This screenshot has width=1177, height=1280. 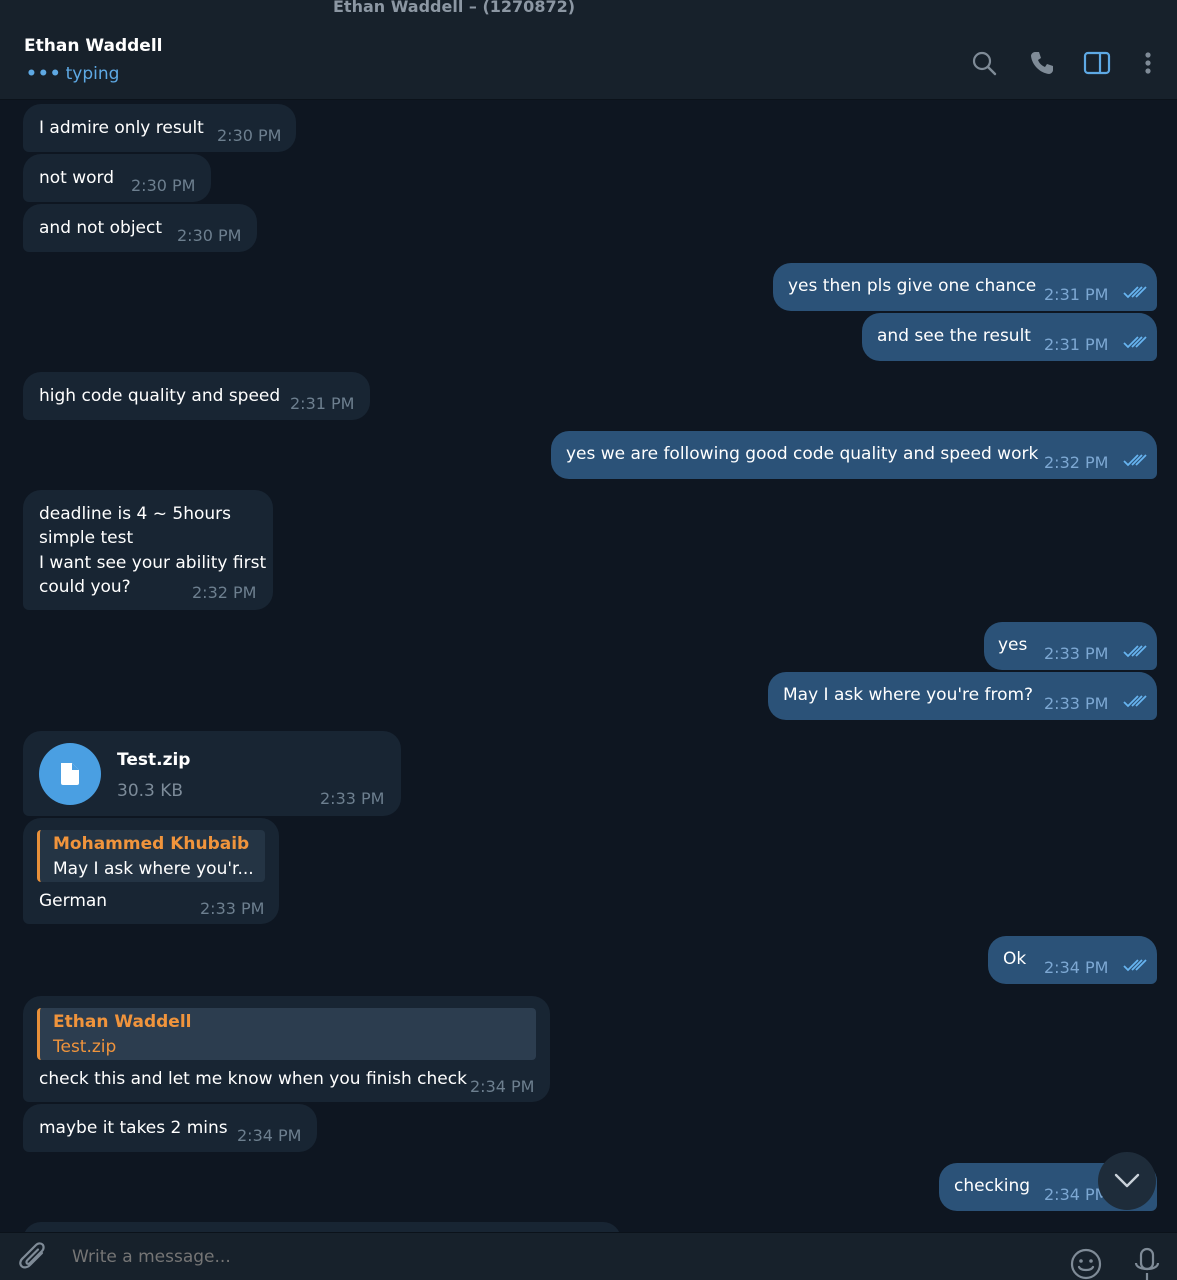 What do you see at coordinates (322, 1227) in the screenshot?
I see `message-incoming` at bounding box center [322, 1227].